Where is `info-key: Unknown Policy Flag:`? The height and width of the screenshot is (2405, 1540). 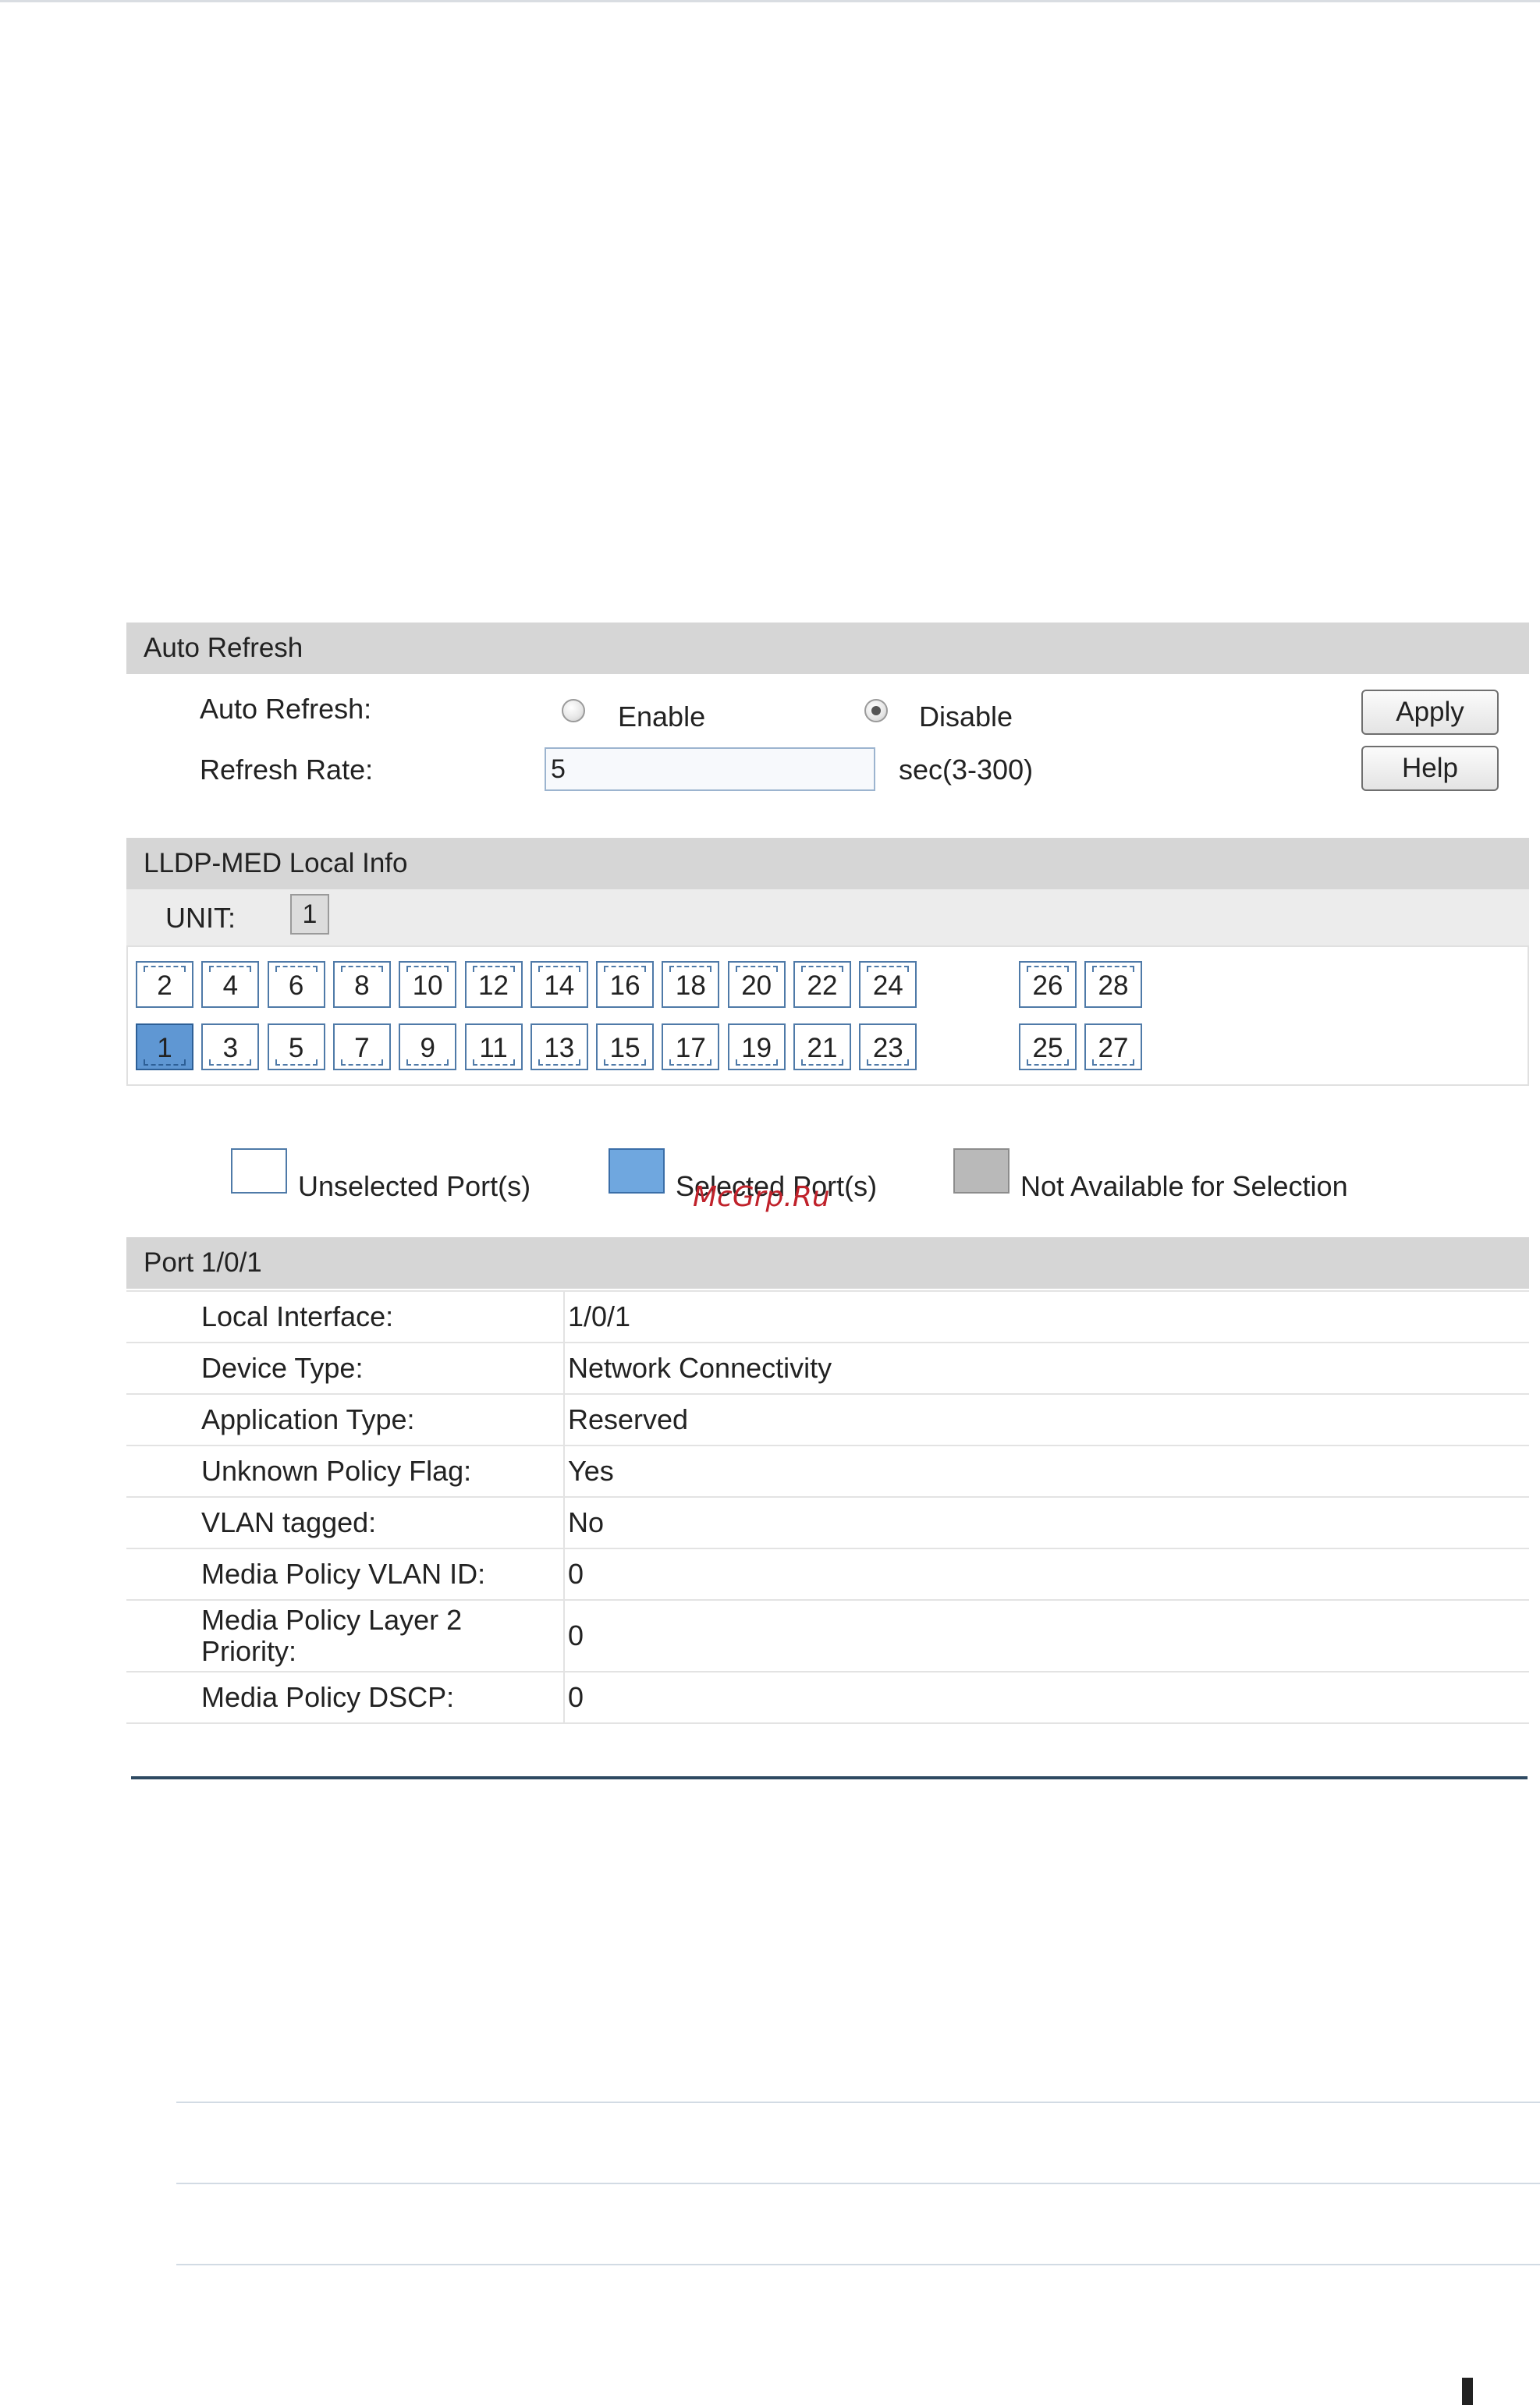 info-key: Unknown Policy Flag: is located at coordinates (336, 1471).